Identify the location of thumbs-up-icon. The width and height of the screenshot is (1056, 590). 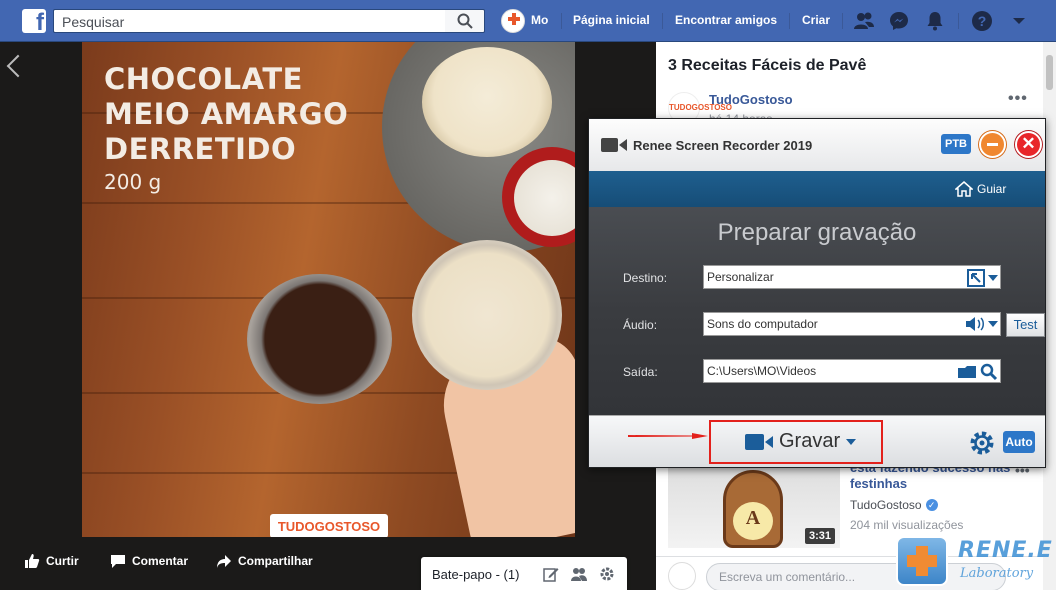
(32, 561).